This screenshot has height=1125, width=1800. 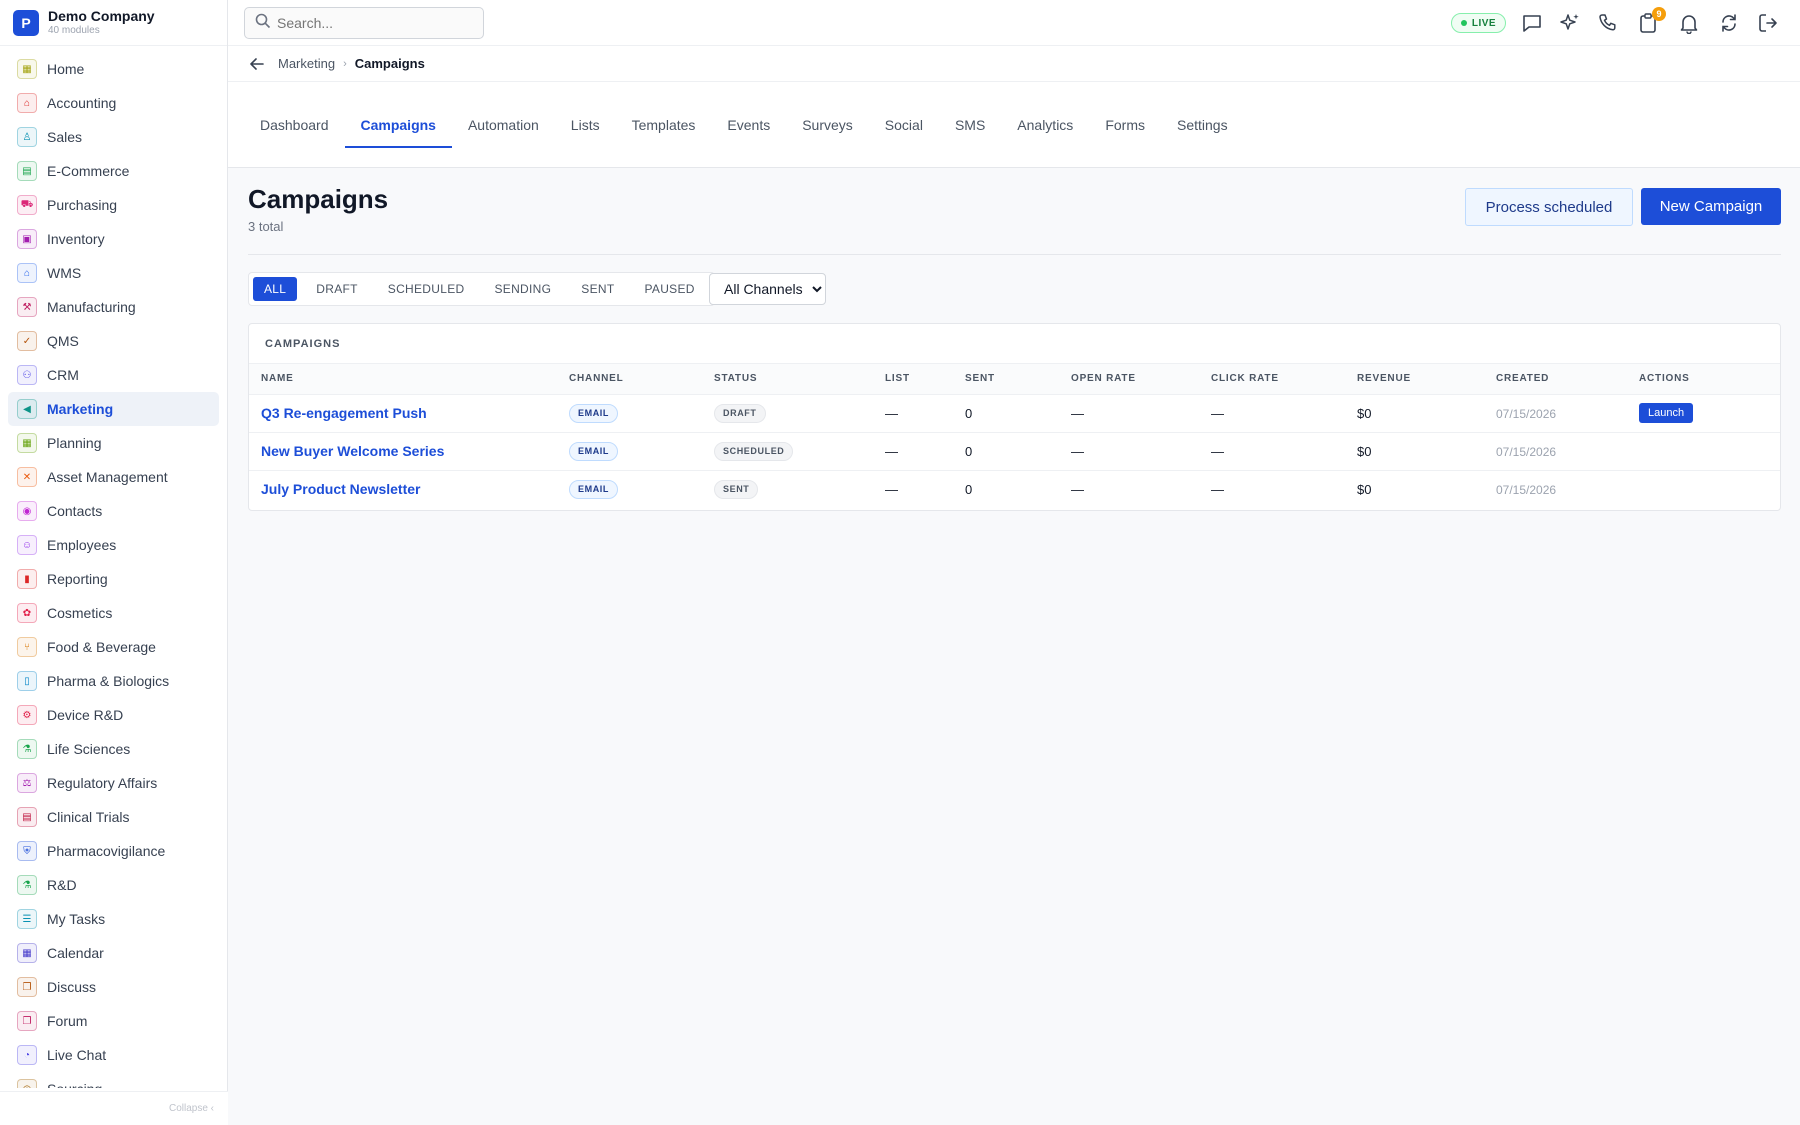 I want to click on tab-templates: Templates, so click(x=664, y=126).